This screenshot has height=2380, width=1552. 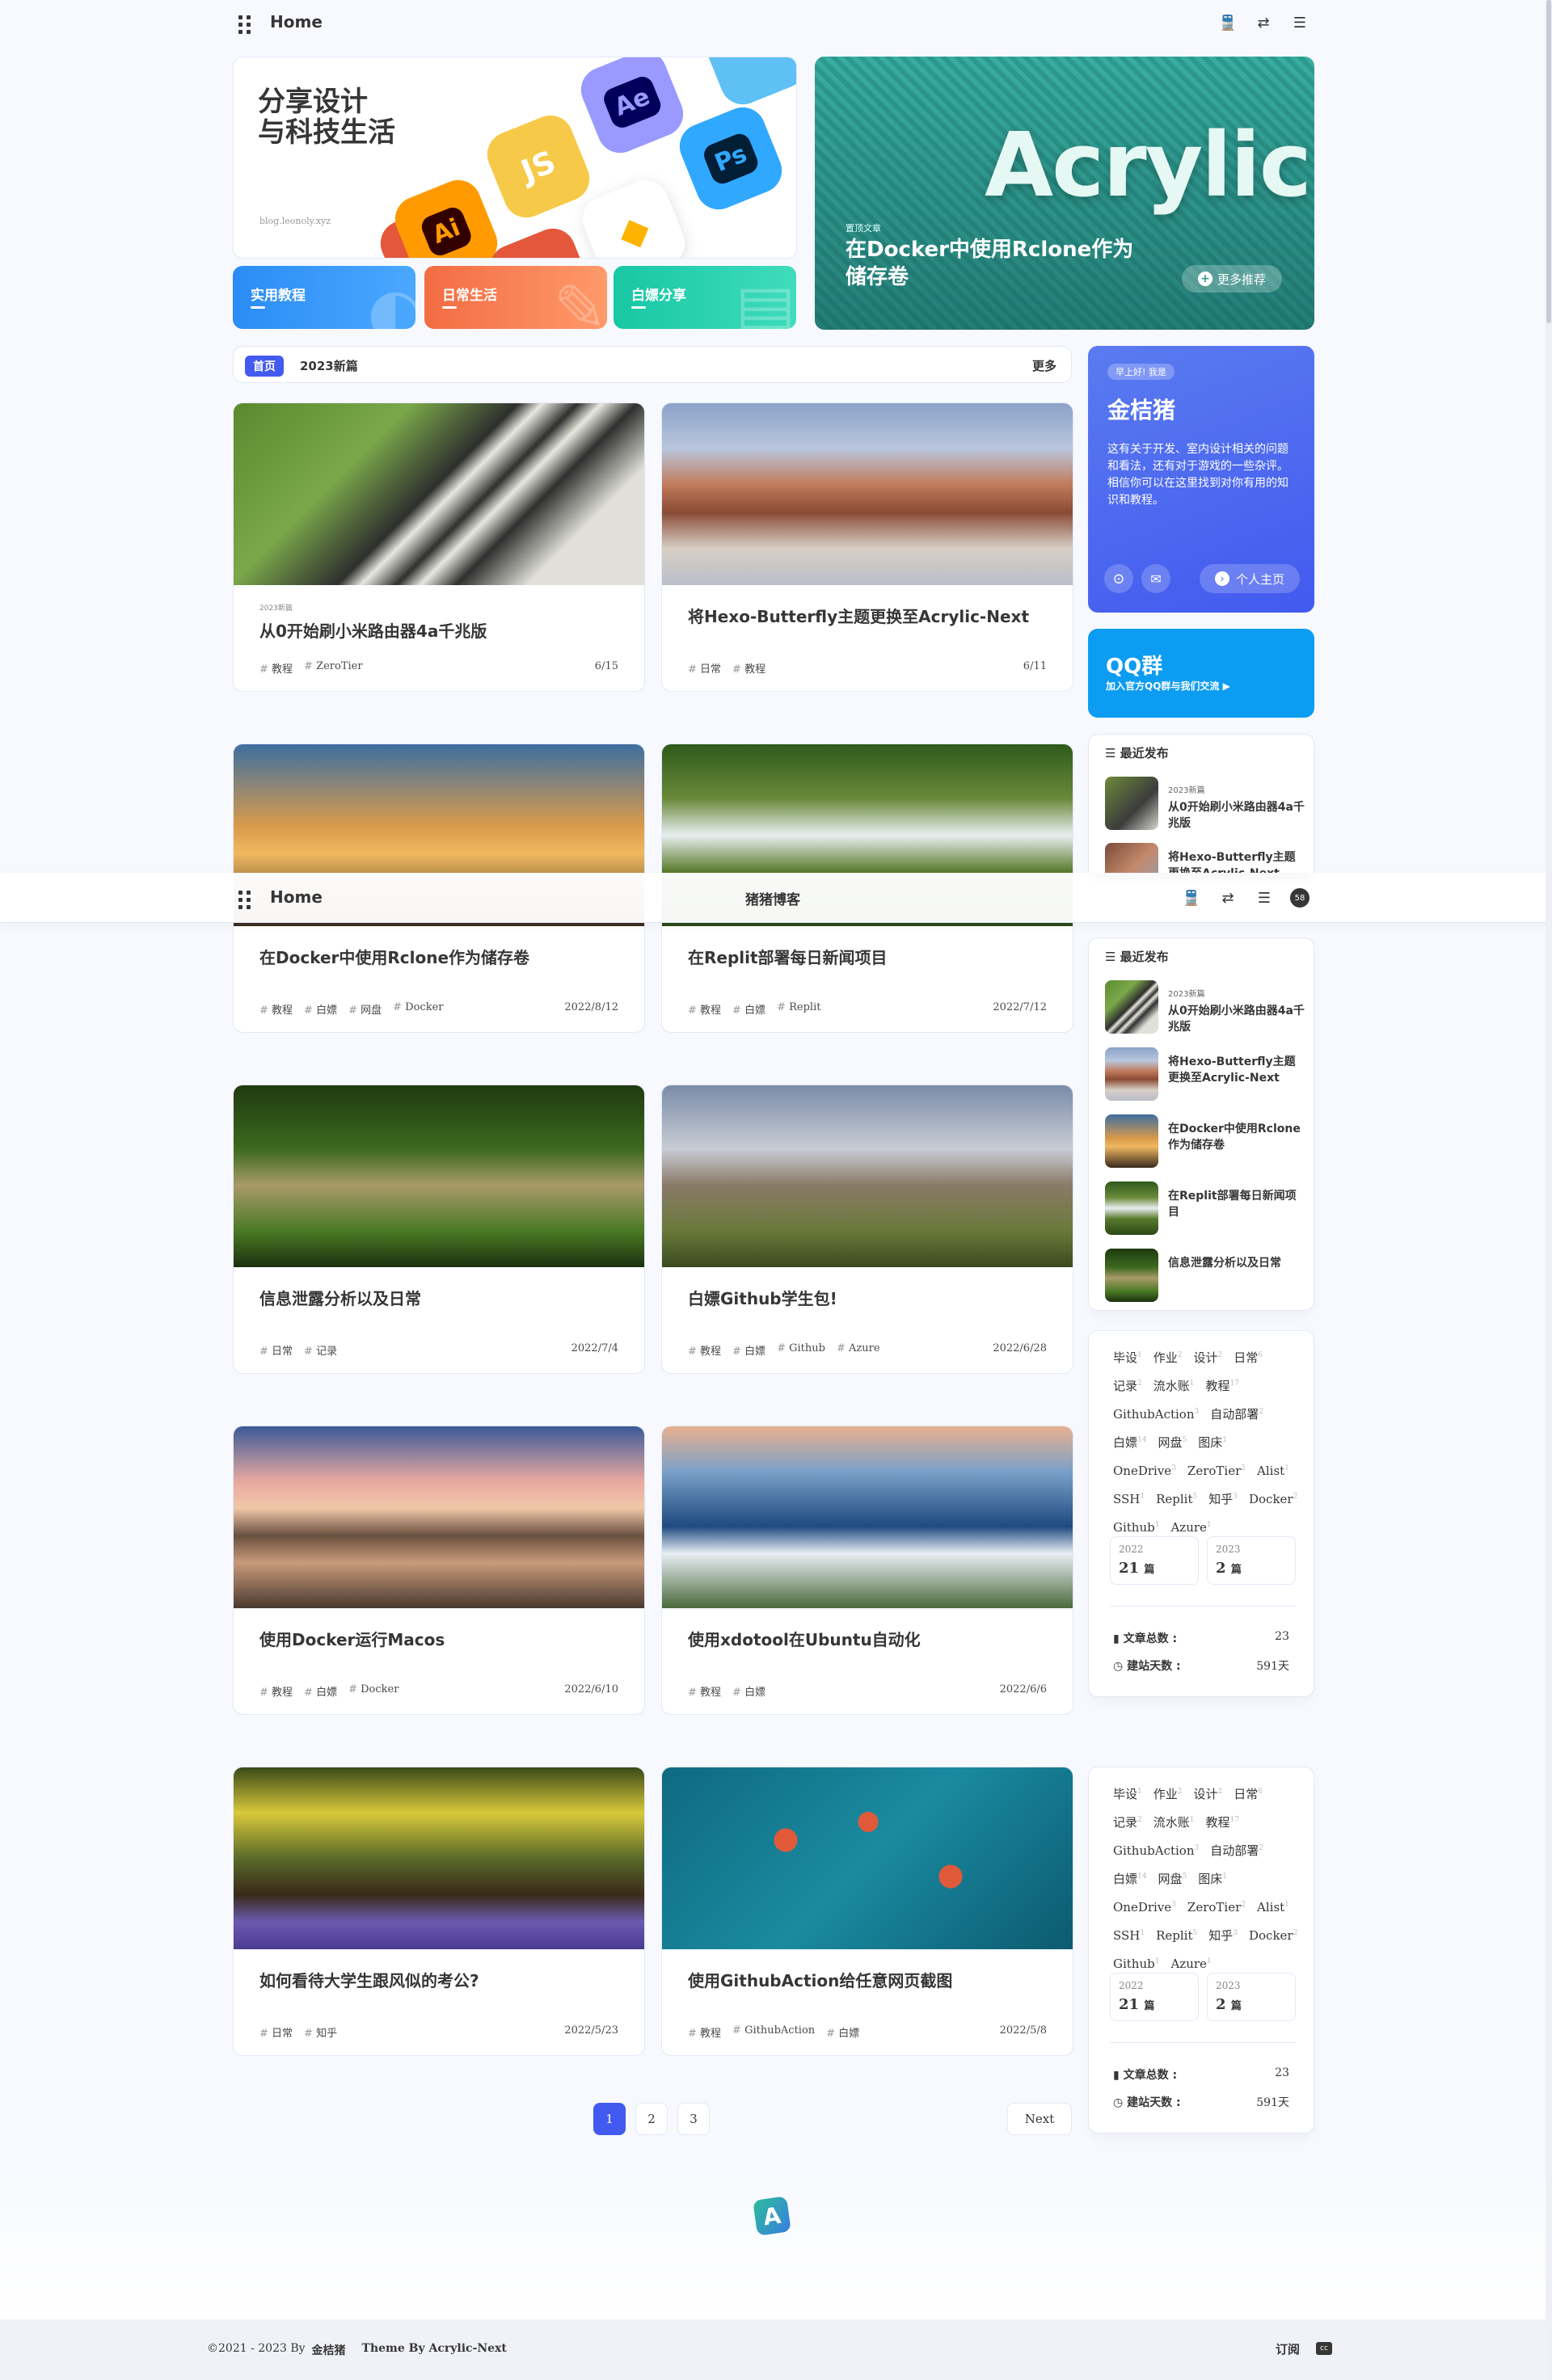 What do you see at coordinates (1119, 578) in the screenshot?
I see `github-icon: ⊙` at bounding box center [1119, 578].